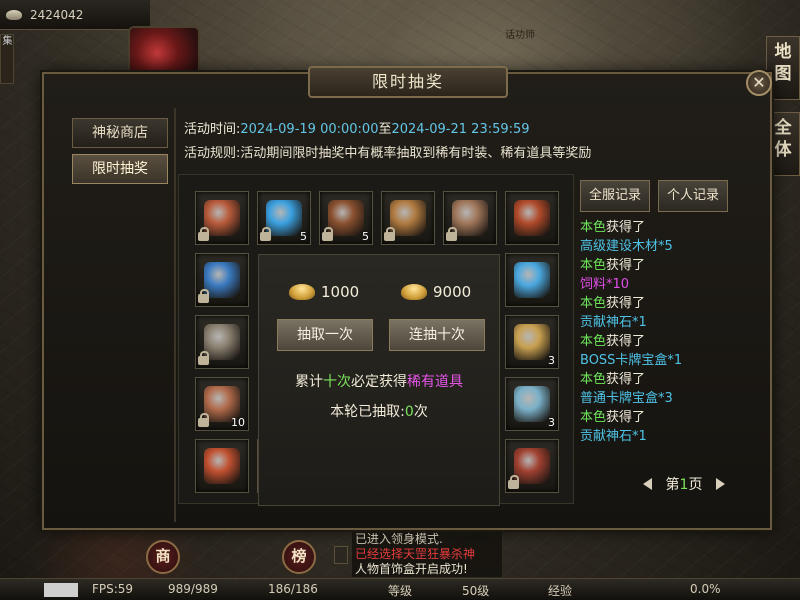 The height and width of the screenshot is (600, 800). I want to click on npc-name-label: 话功师, so click(520, 35).